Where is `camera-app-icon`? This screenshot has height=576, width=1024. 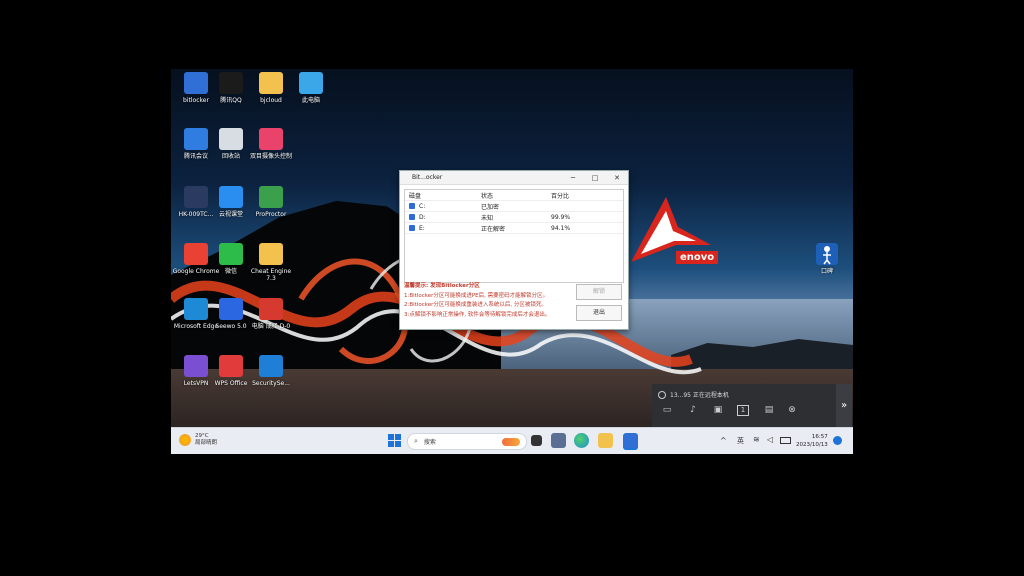
camera-app-icon is located at coordinates (271, 139).